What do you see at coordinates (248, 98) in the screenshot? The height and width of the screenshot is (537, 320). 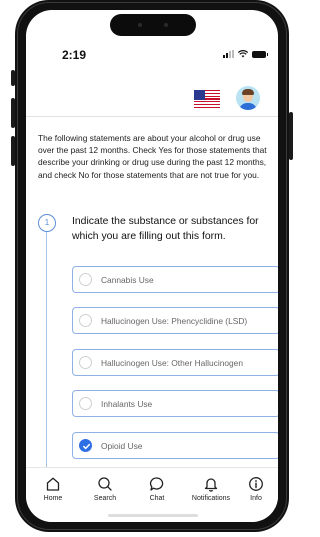 I see `avatar` at bounding box center [248, 98].